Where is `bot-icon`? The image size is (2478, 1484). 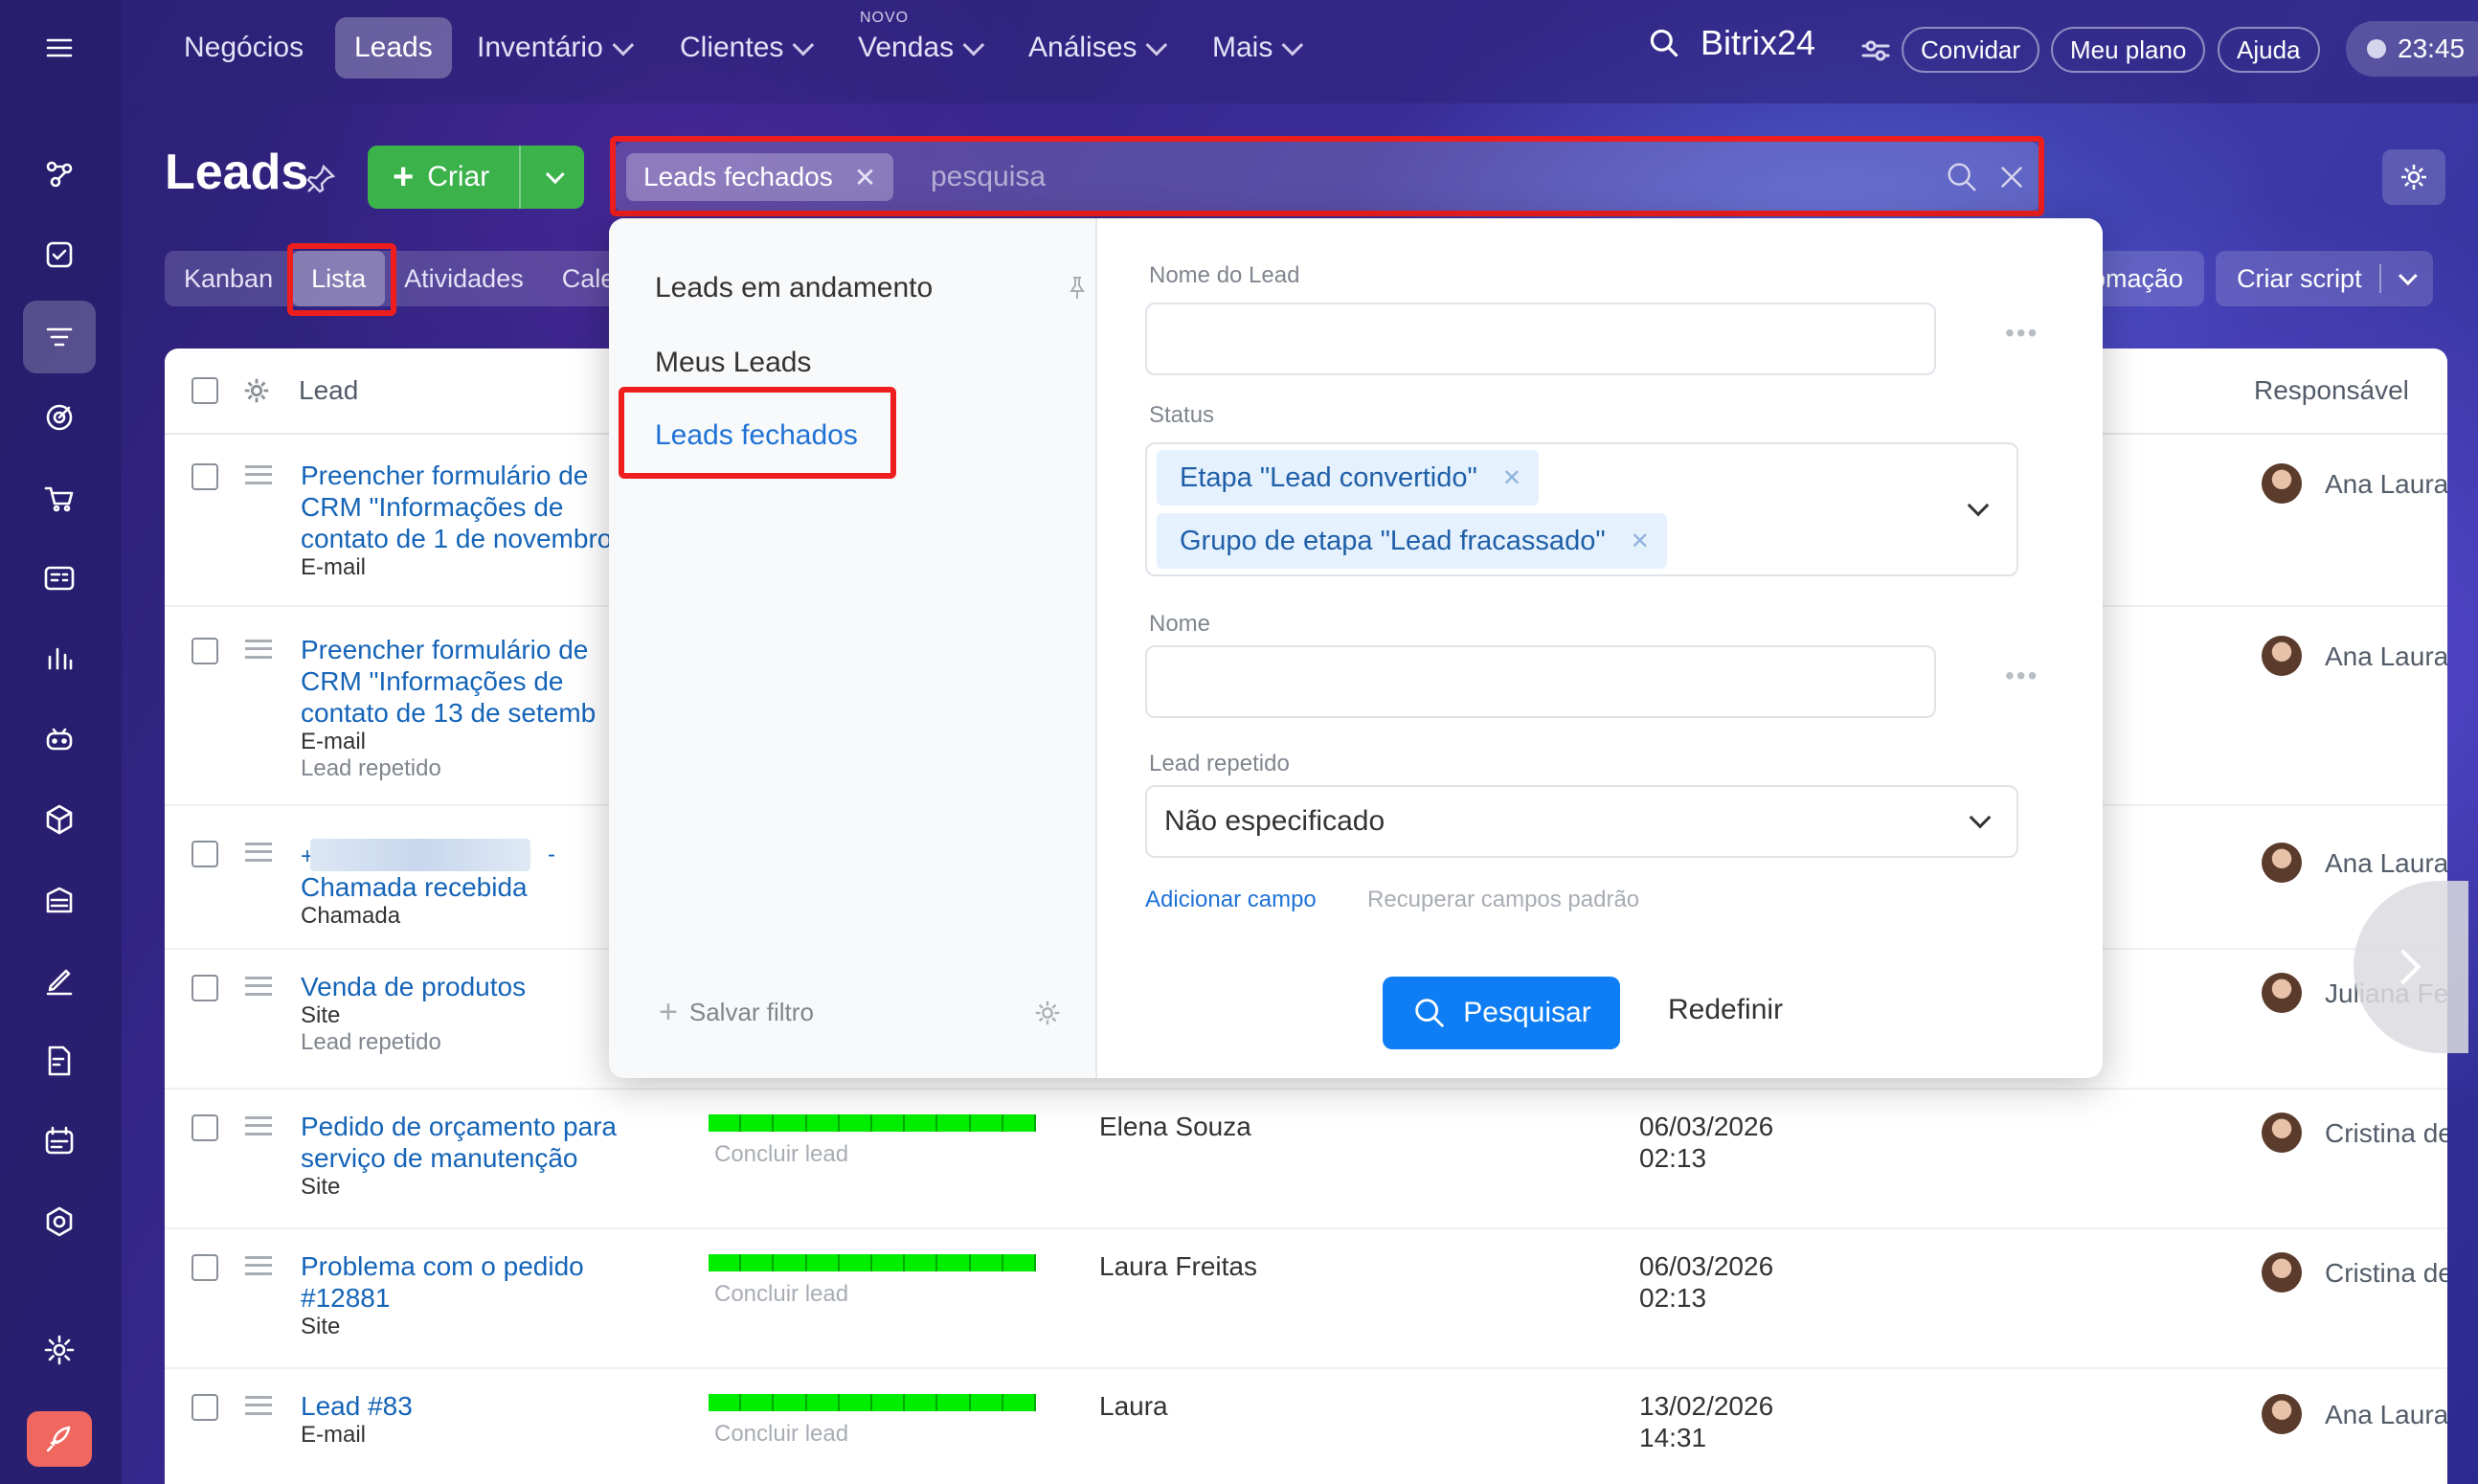
bot-icon is located at coordinates (59, 739).